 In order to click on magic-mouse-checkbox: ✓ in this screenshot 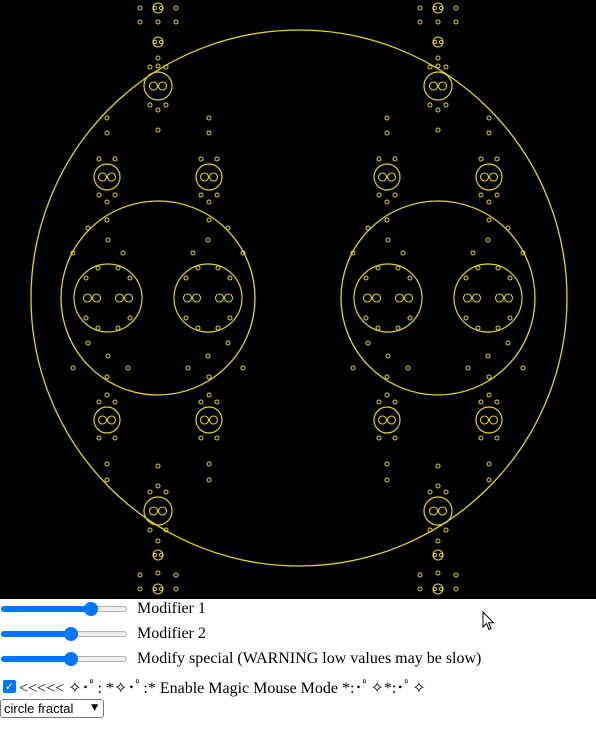, I will do `click(9, 686)`.